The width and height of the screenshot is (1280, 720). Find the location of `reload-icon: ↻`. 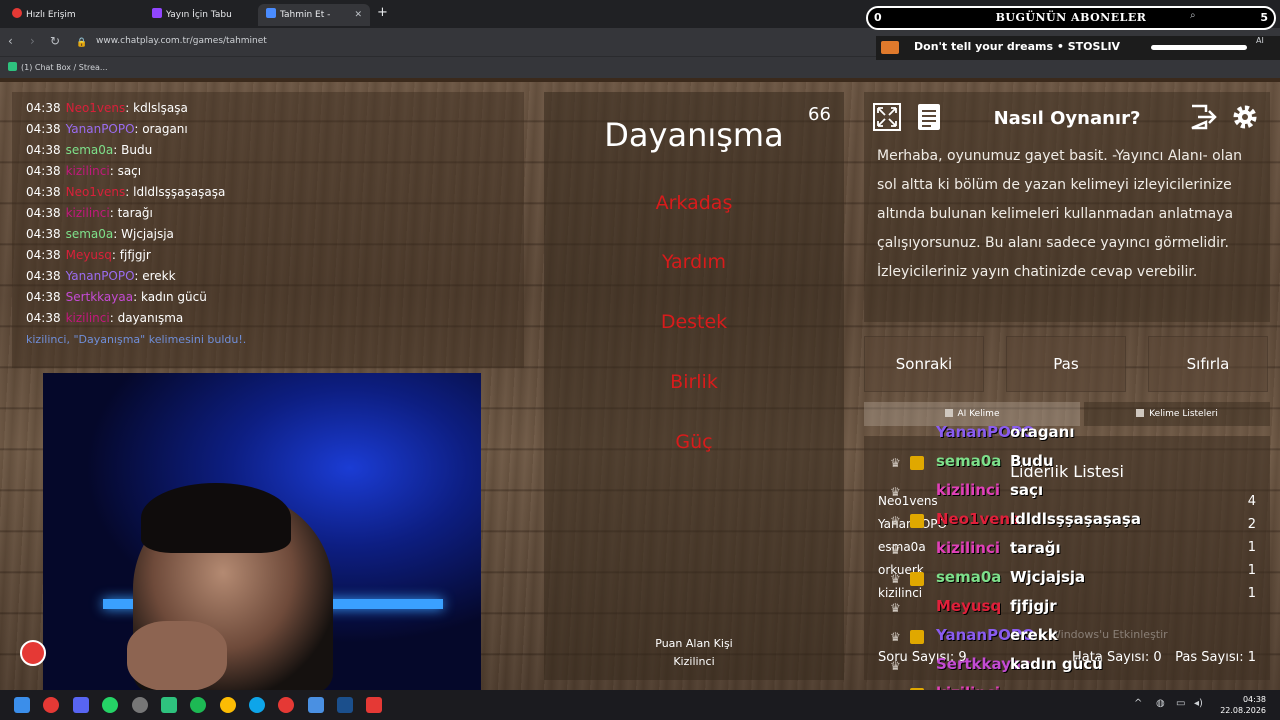

reload-icon: ↻ is located at coordinates (55, 41).